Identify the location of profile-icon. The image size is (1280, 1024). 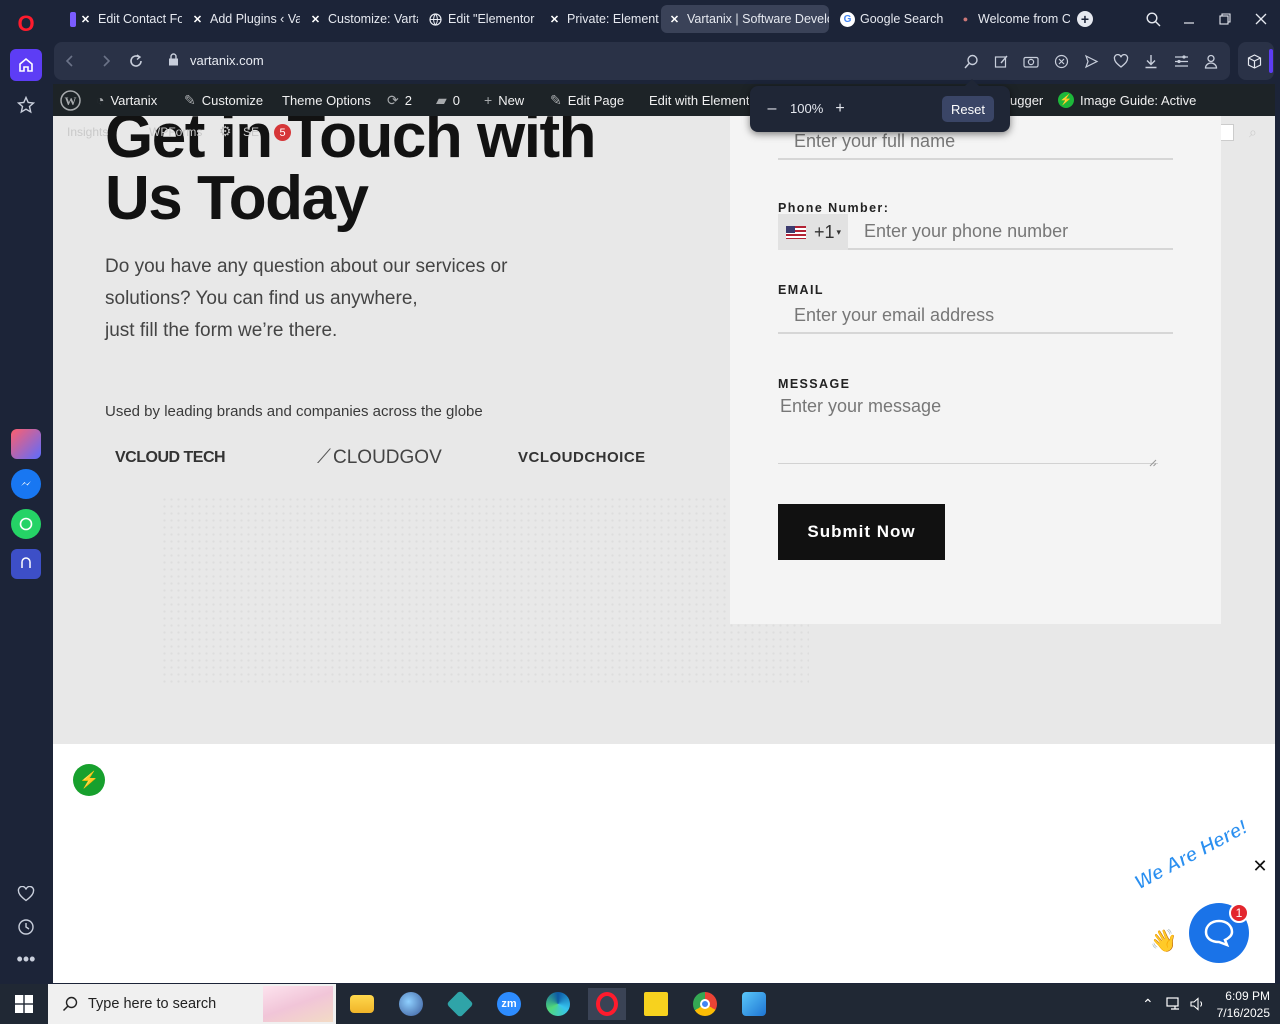
(1211, 61).